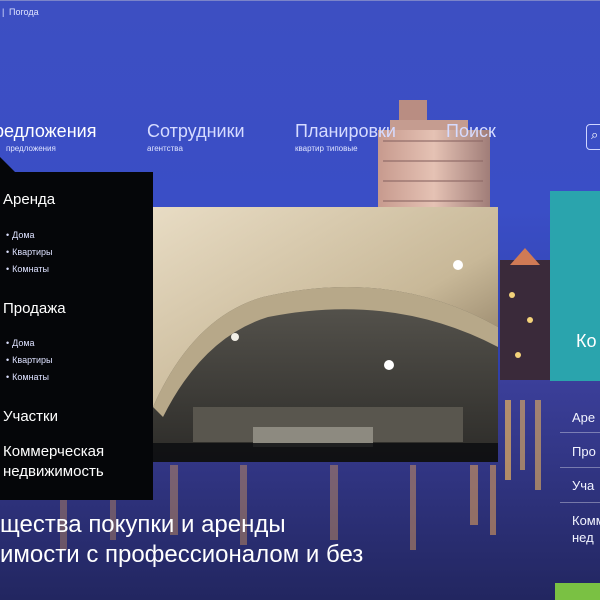  Describe the element at coordinates (182, 554) in the screenshot. I see `hero-headline-line2: имости с профессионалом и без` at that location.